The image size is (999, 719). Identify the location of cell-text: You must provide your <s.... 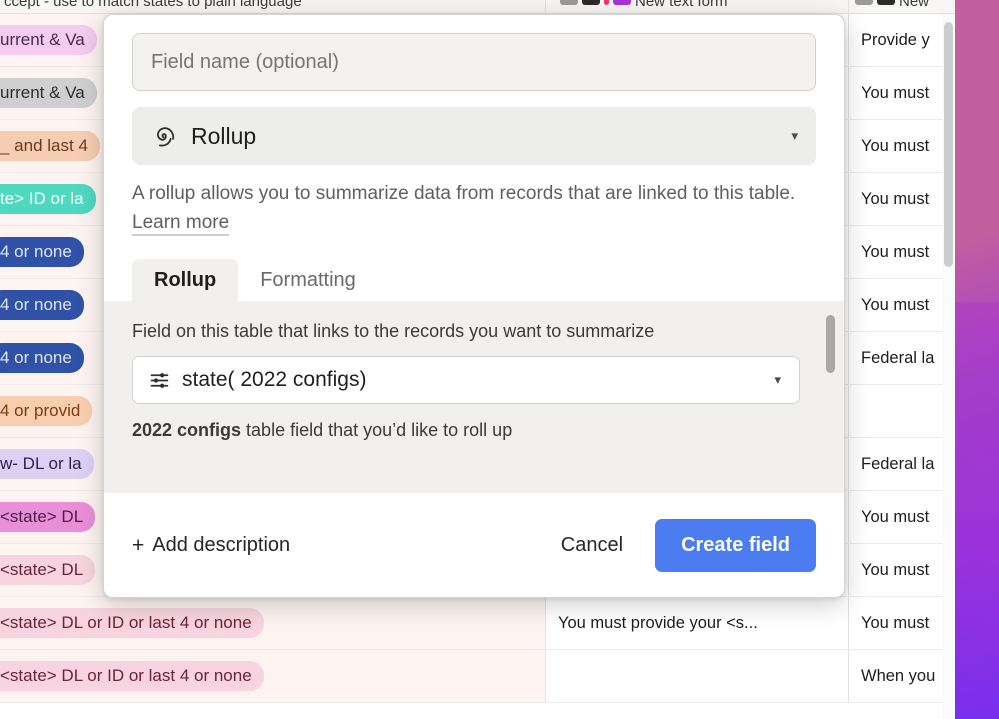
(658, 622).